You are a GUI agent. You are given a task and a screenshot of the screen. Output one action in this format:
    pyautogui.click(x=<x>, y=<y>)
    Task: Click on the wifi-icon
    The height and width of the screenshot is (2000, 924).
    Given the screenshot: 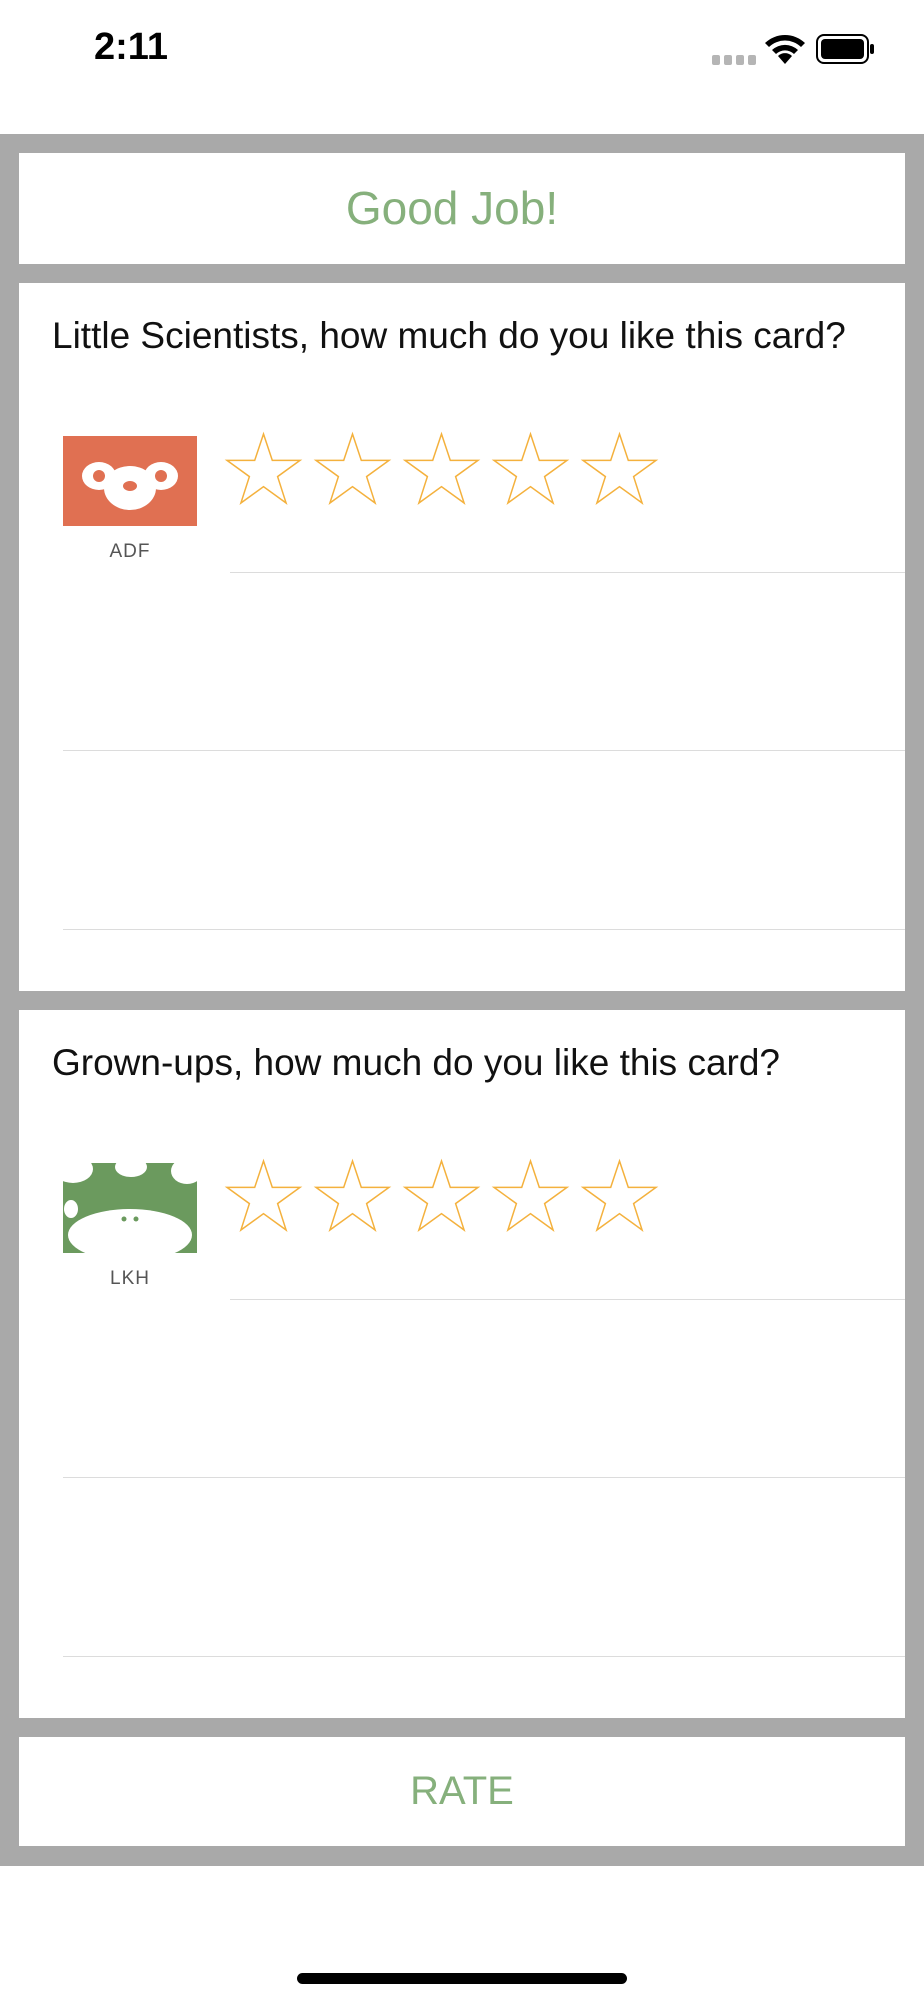 What is the action you would take?
    pyautogui.click(x=785, y=49)
    